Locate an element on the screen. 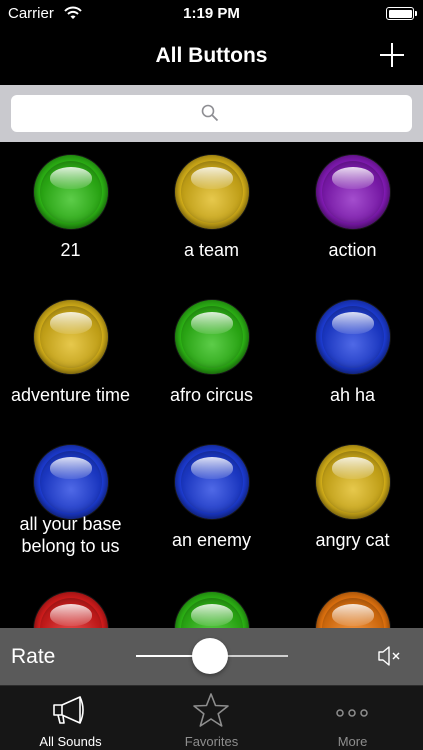  sound-item-adventure-time: adventure time is located at coordinates (70, 358).